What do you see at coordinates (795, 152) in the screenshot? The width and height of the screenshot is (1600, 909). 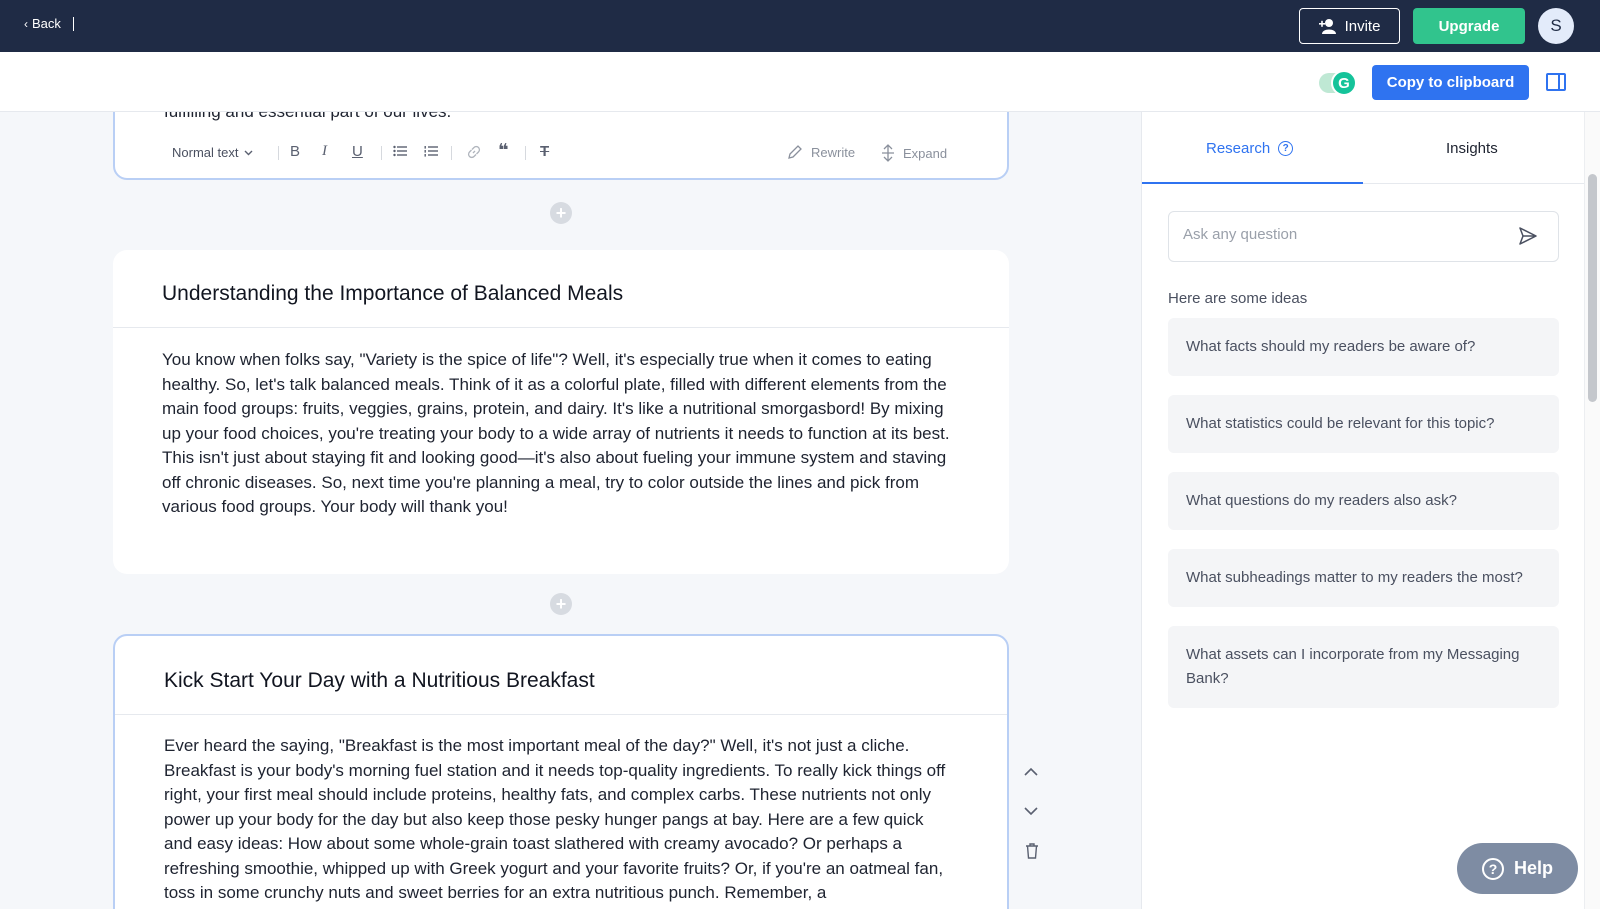 I see `pencil-icon` at bounding box center [795, 152].